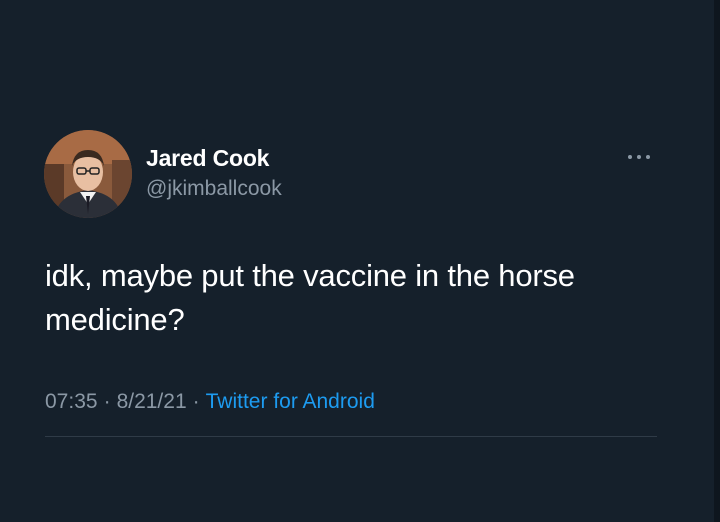 The width and height of the screenshot is (720, 522). I want to click on tweet-date: 8/21/21, so click(152, 401).